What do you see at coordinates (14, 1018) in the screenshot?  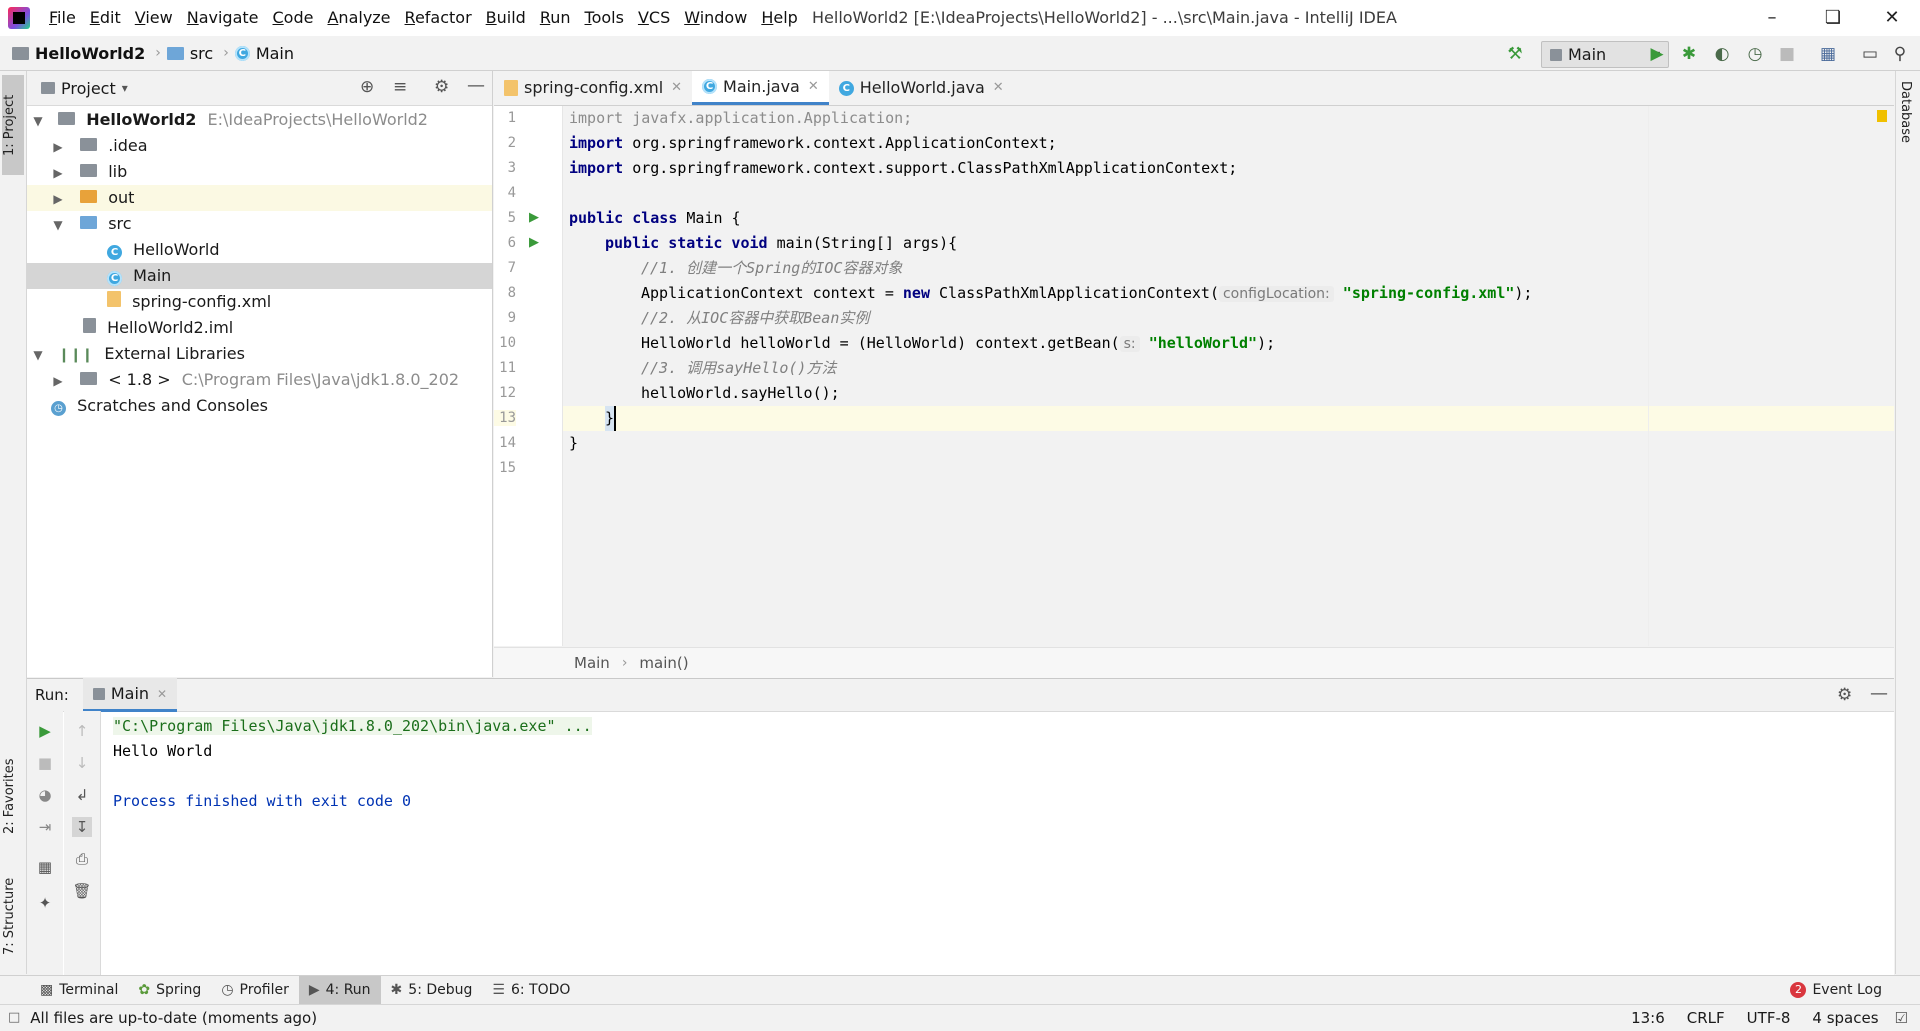 I see `status-toggle-icon: □` at bounding box center [14, 1018].